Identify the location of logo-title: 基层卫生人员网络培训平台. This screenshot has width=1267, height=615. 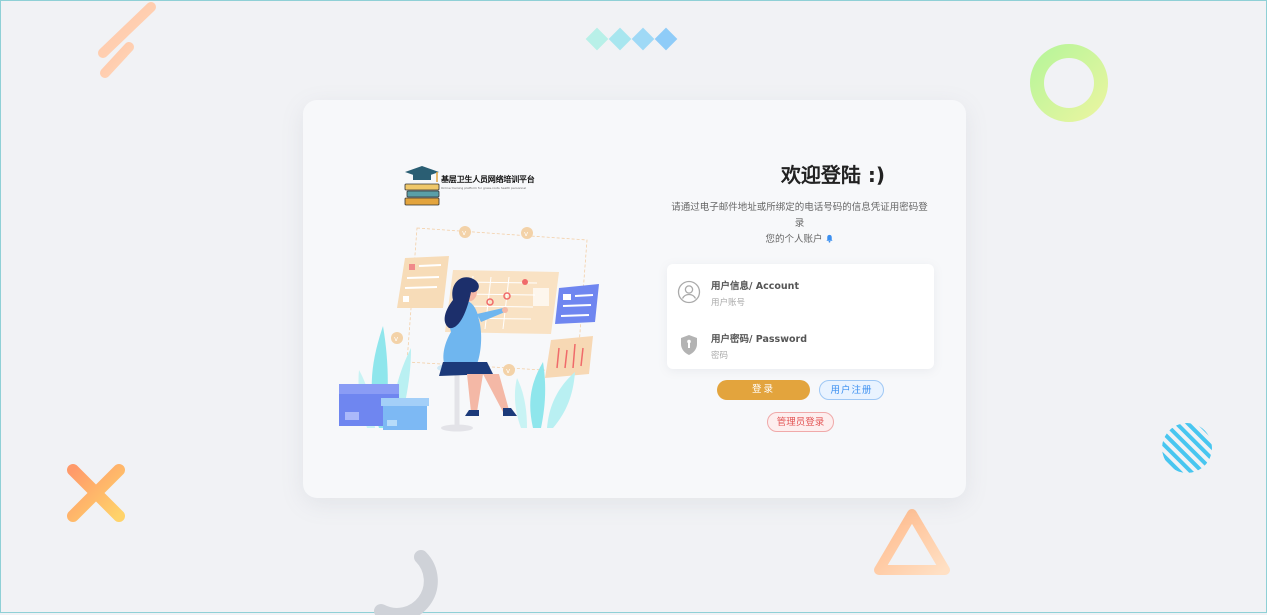
(488, 179).